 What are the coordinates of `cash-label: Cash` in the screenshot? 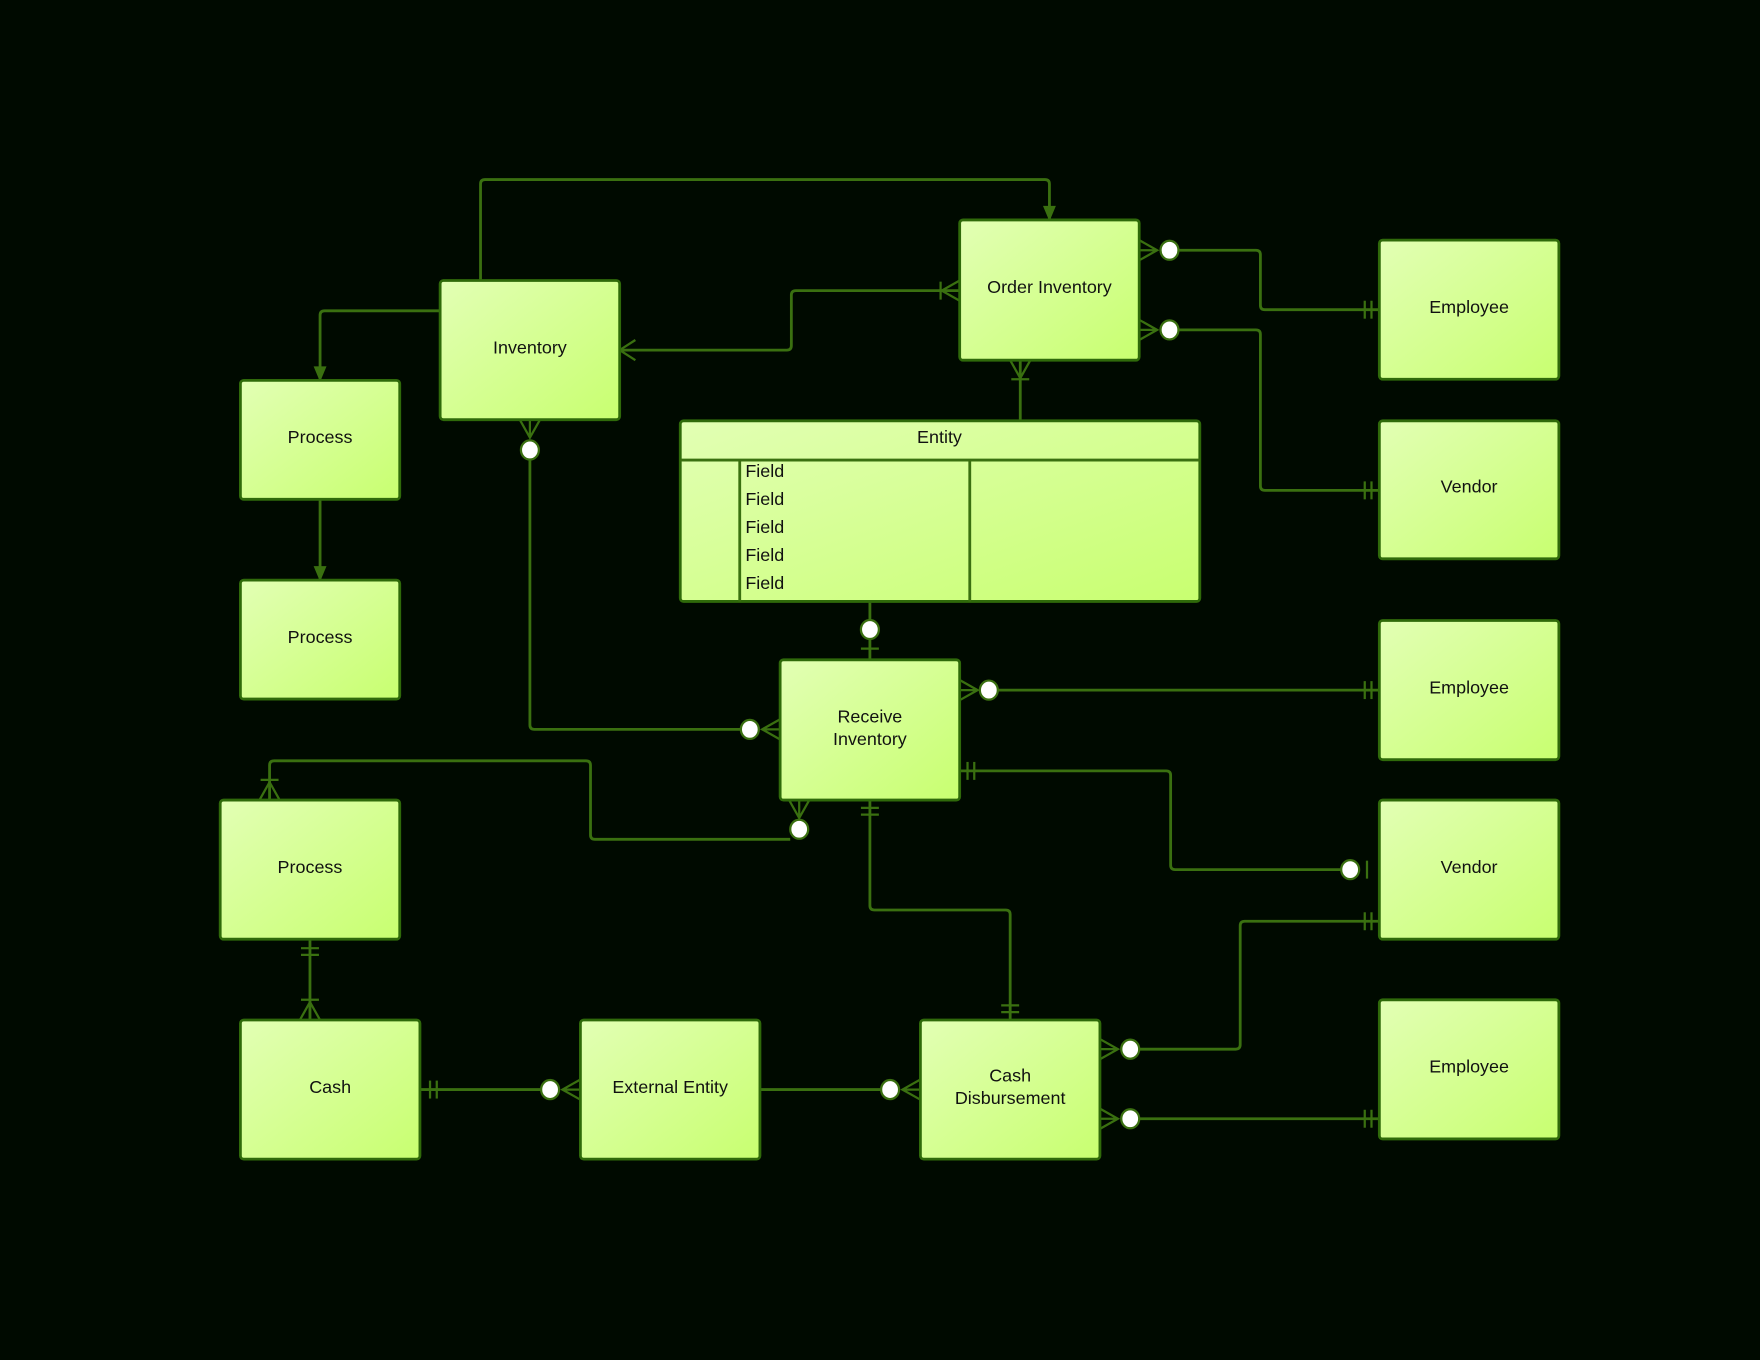 It's located at (330, 1087).